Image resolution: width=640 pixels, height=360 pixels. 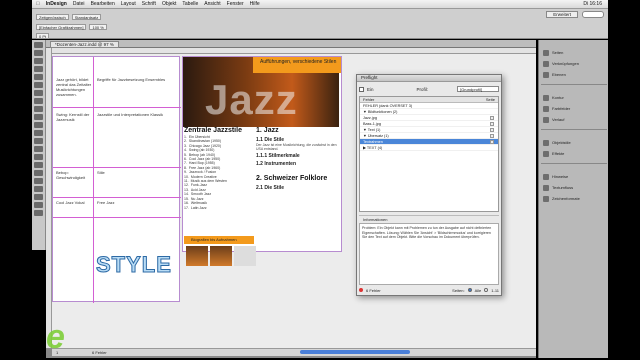 What do you see at coordinates (56, 4) in the screenshot?
I see `menu-app-name: InDesign` at bounding box center [56, 4].